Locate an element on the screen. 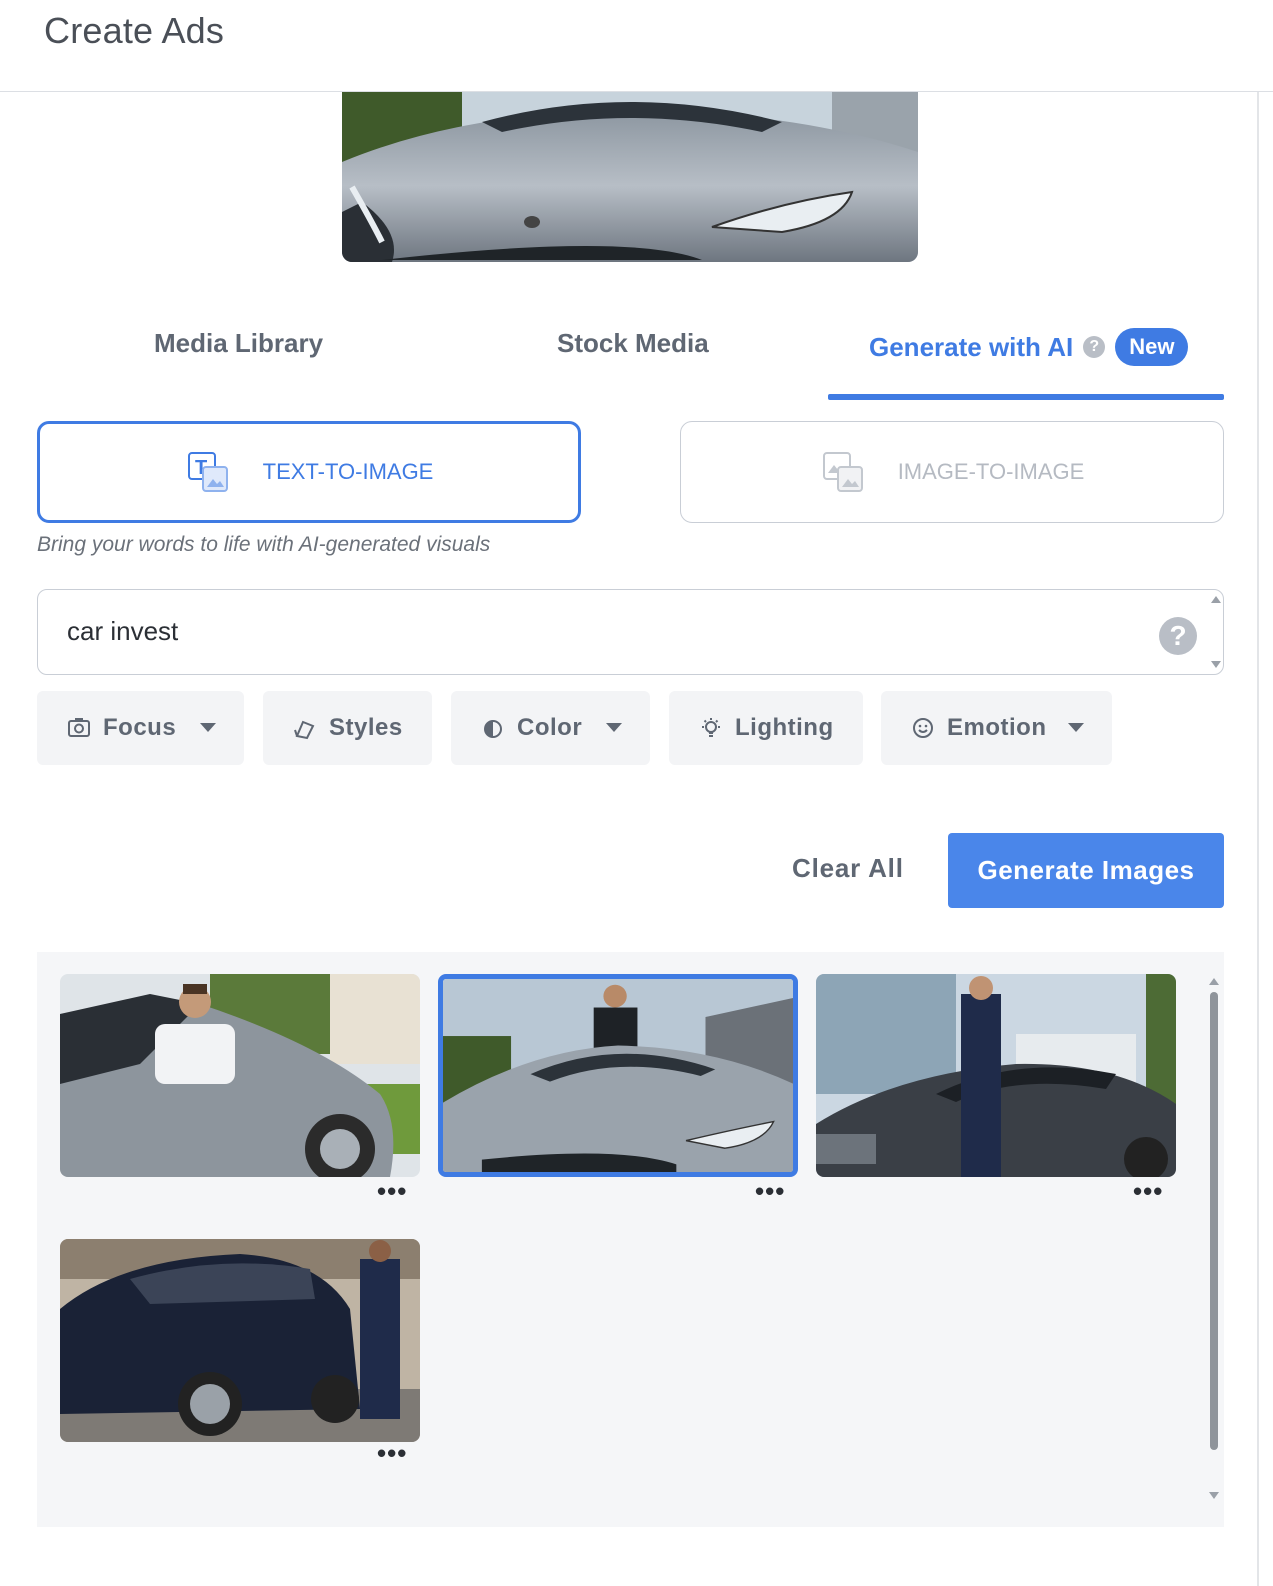 The width and height of the screenshot is (1273, 1586). clear-all-button: Clear All is located at coordinates (848, 868).